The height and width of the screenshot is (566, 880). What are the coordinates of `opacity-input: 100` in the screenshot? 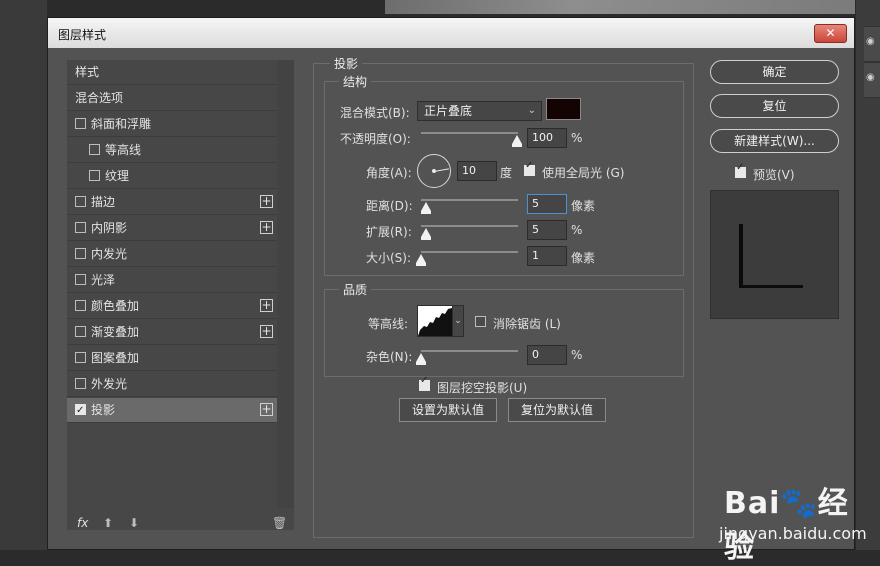 It's located at (547, 138).